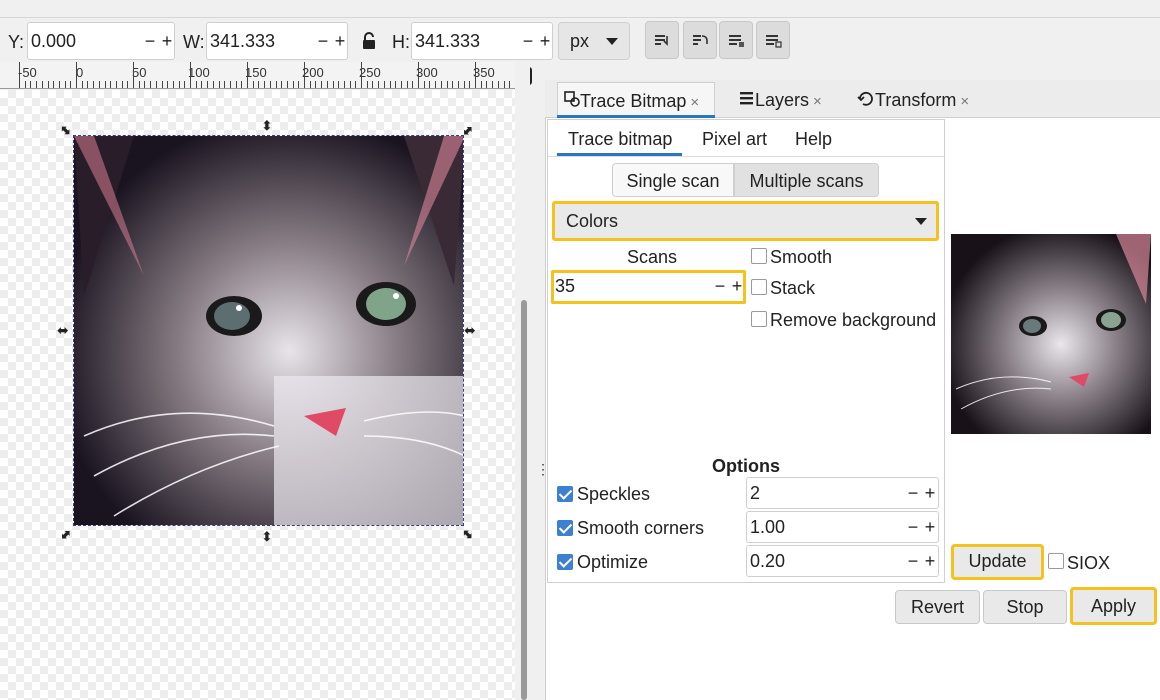 The width and height of the screenshot is (1160, 700). I want to click on revert-button: Revert, so click(937, 607).